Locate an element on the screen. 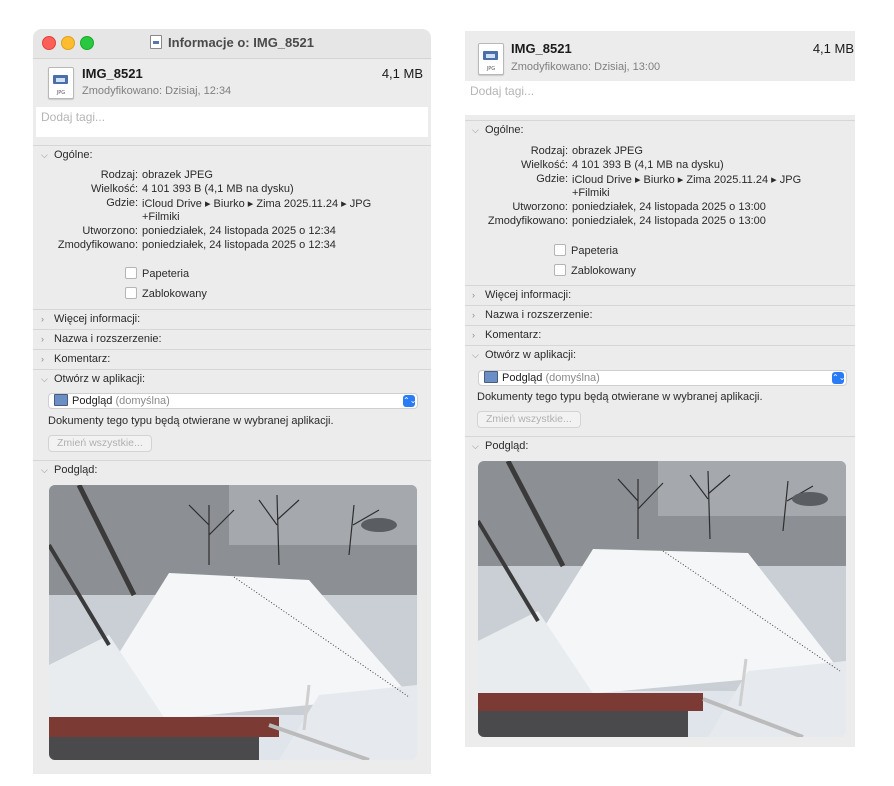 Image resolution: width=894 pixels, height=786 pixels. section-general-label: Ogólne: is located at coordinates (504, 130).